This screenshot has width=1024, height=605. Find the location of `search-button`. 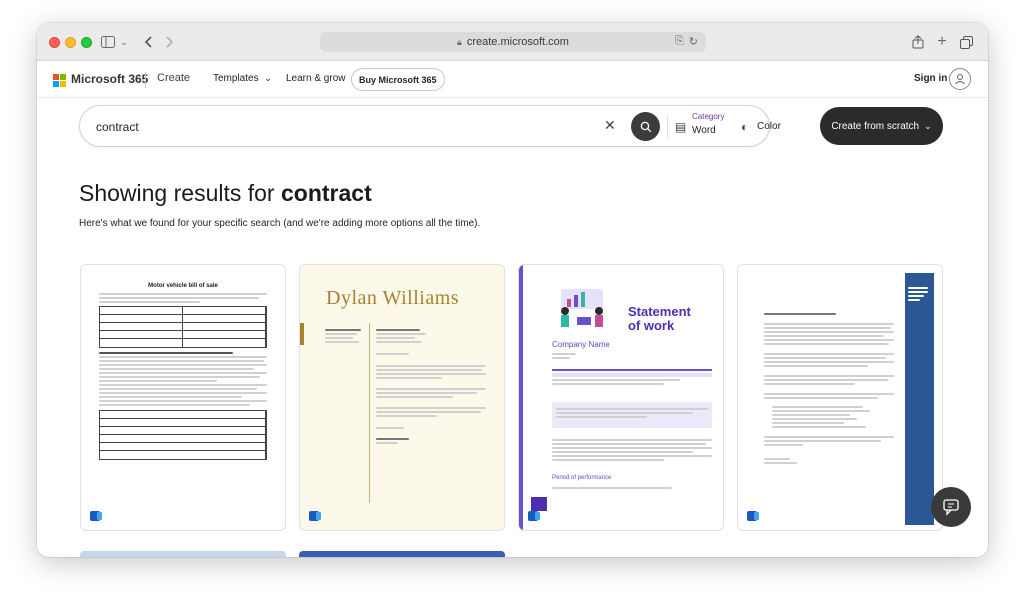

search-button is located at coordinates (645, 126).